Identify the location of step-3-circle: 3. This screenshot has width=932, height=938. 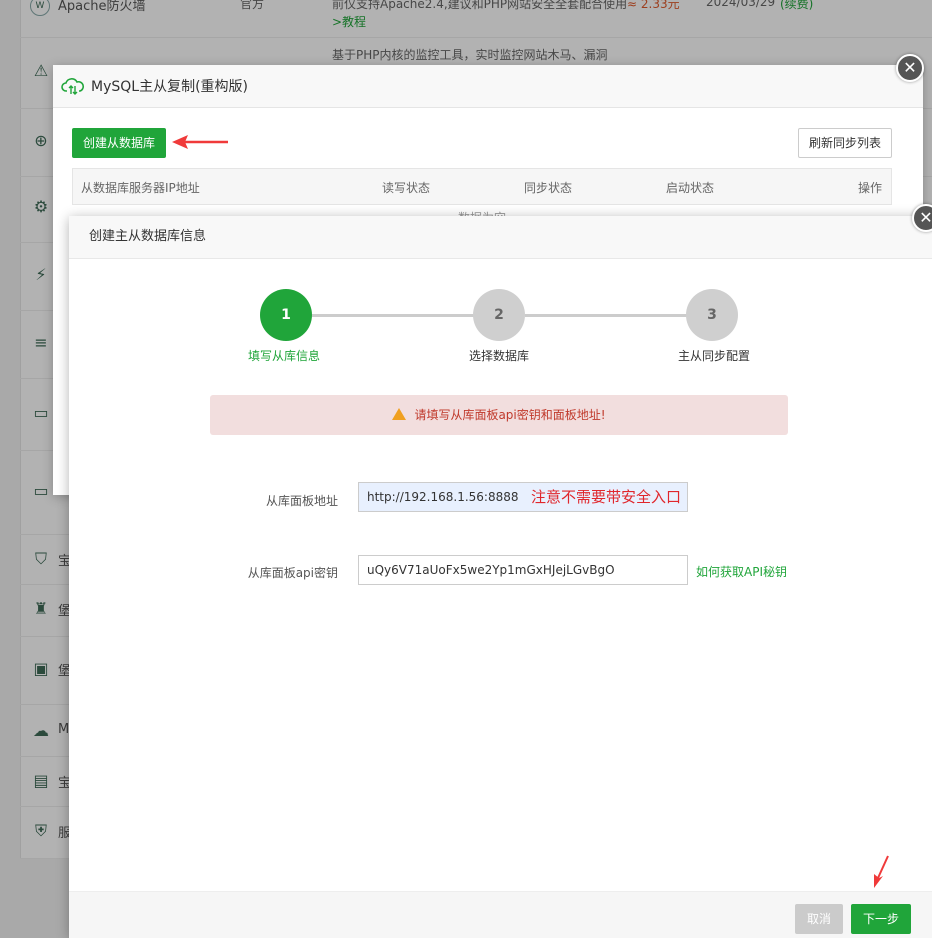
(712, 315).